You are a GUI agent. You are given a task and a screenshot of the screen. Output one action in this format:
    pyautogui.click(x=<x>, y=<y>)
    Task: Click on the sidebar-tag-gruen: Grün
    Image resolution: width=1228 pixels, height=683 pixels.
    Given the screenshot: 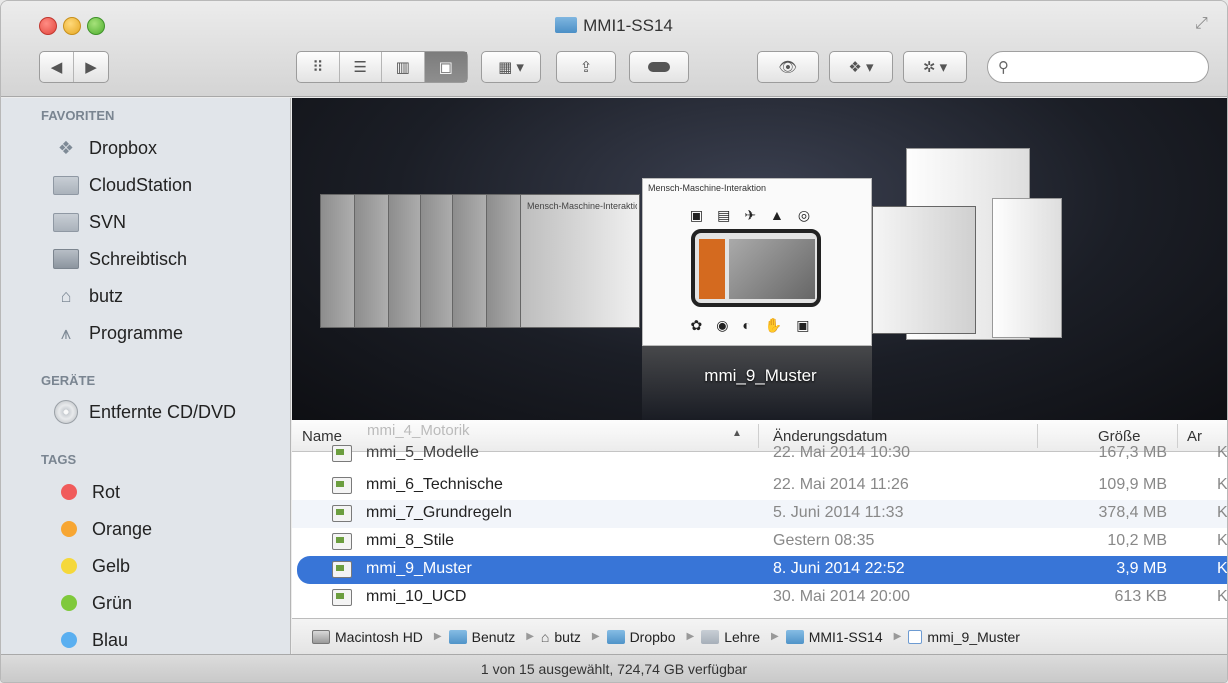 What is the action you would take?
    pyautogui.click(x=92, y=603)
    